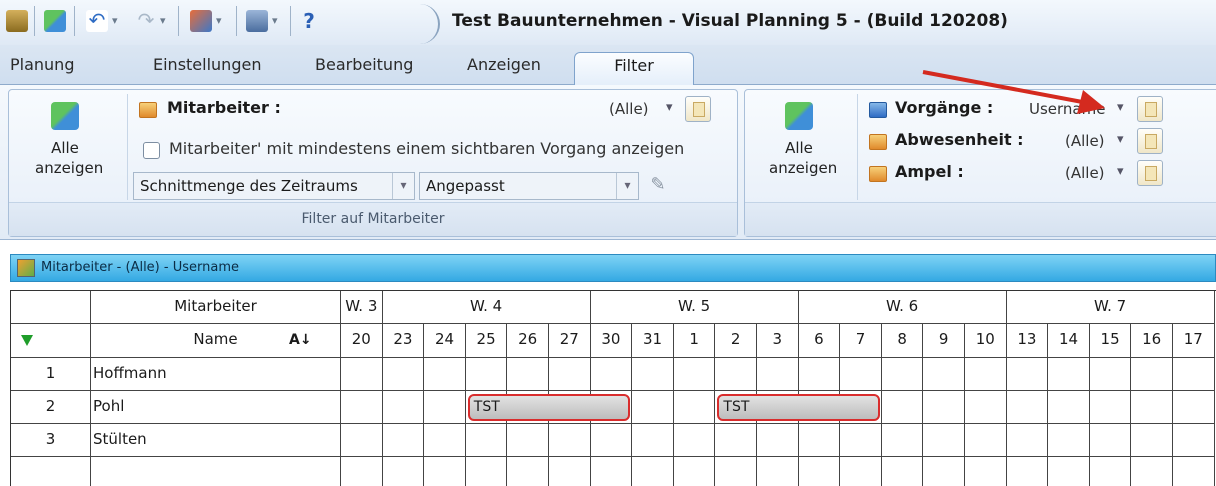  Describe the element at coordinates (146, 21) in the screenshot. I see `redo-icon: ↷` at that location.